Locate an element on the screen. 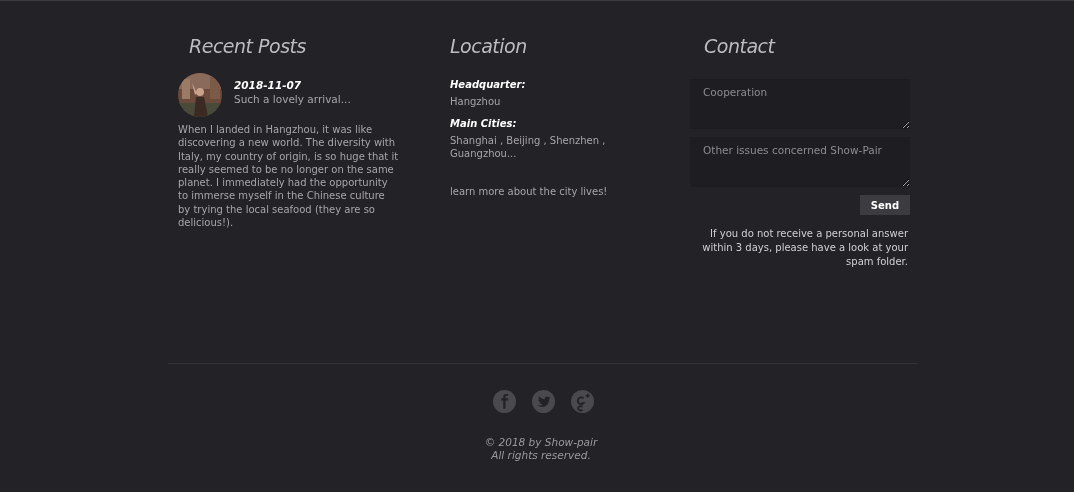 Image resolution: width=1074 pixels, height=492 pixels. message-field: Other issues concerned Show-Pair is located at coordinates (800, 162).